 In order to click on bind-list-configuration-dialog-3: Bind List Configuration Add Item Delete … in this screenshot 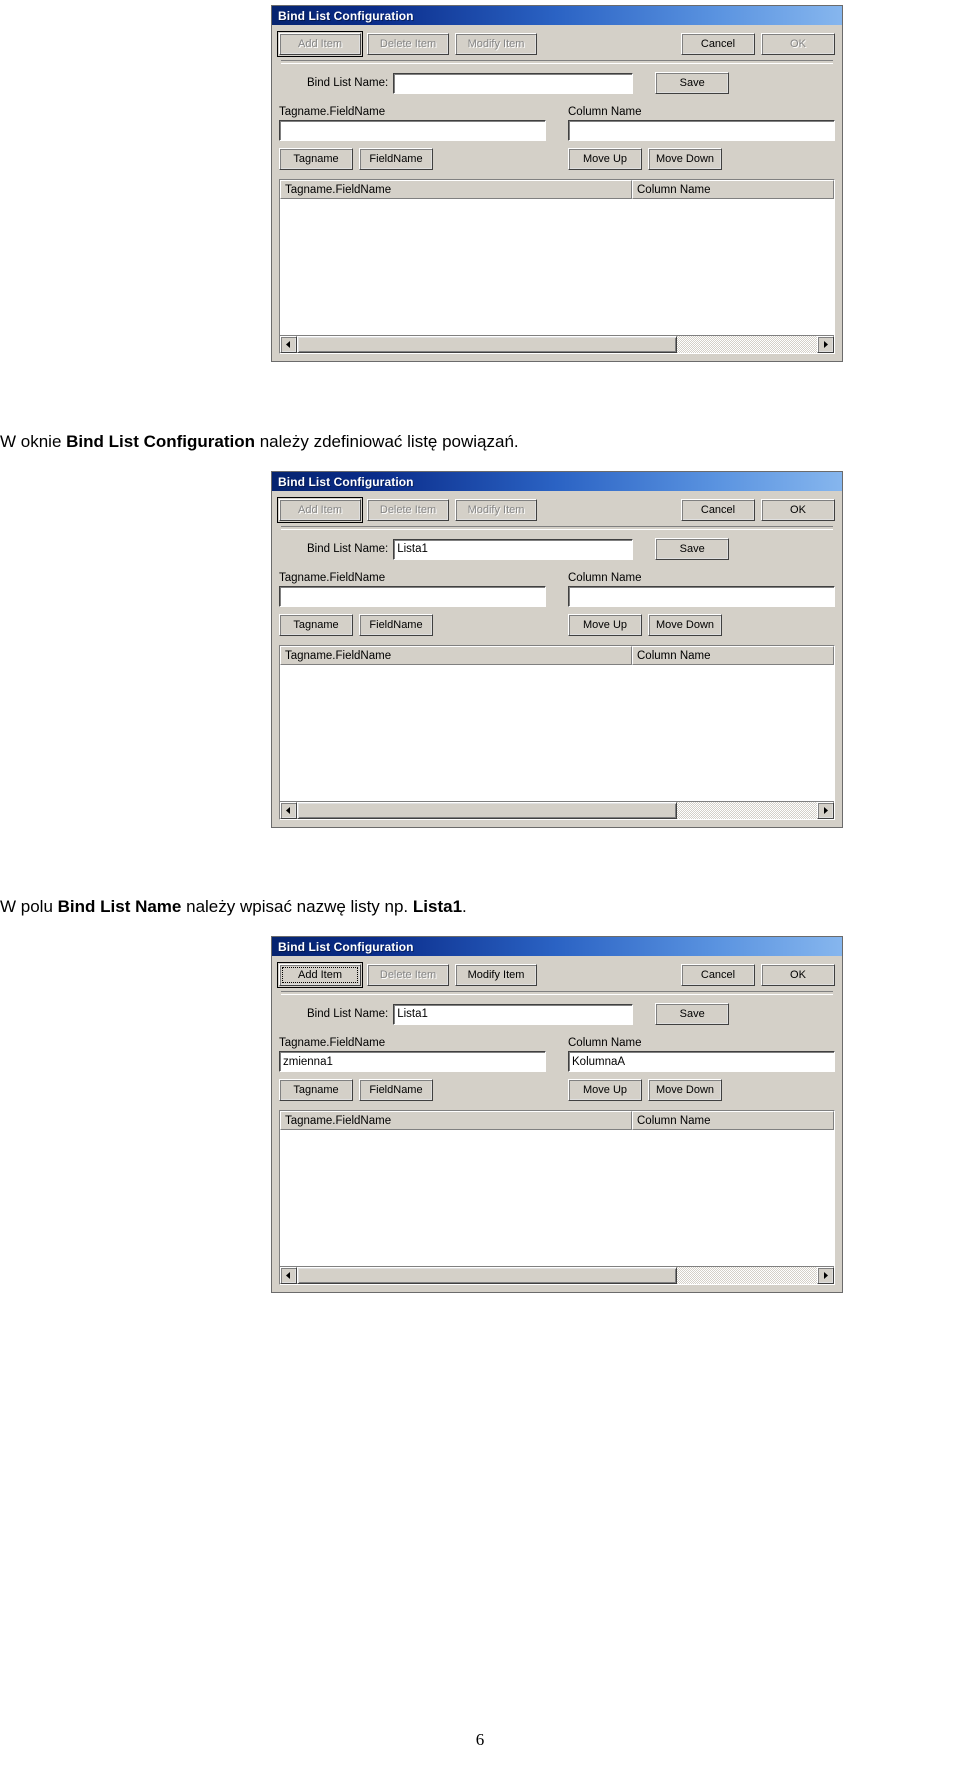, I will do `click(557, 1114)`.